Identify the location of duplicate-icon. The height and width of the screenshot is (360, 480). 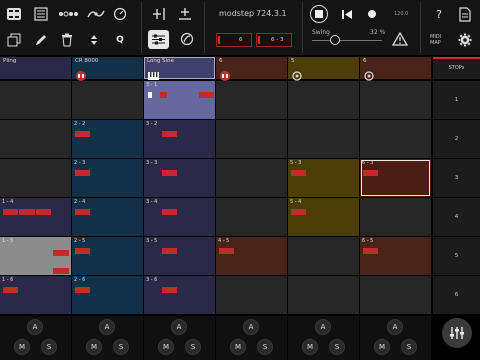
(14, 40).